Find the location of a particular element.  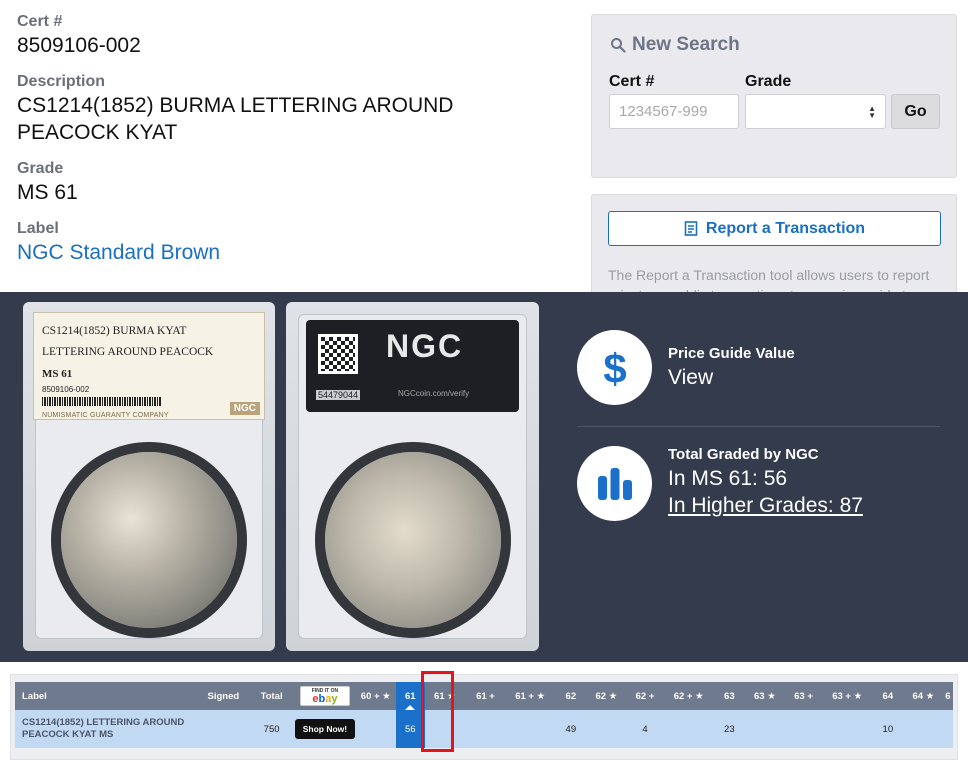

column-header: Label is located at coordinates (106, 696).